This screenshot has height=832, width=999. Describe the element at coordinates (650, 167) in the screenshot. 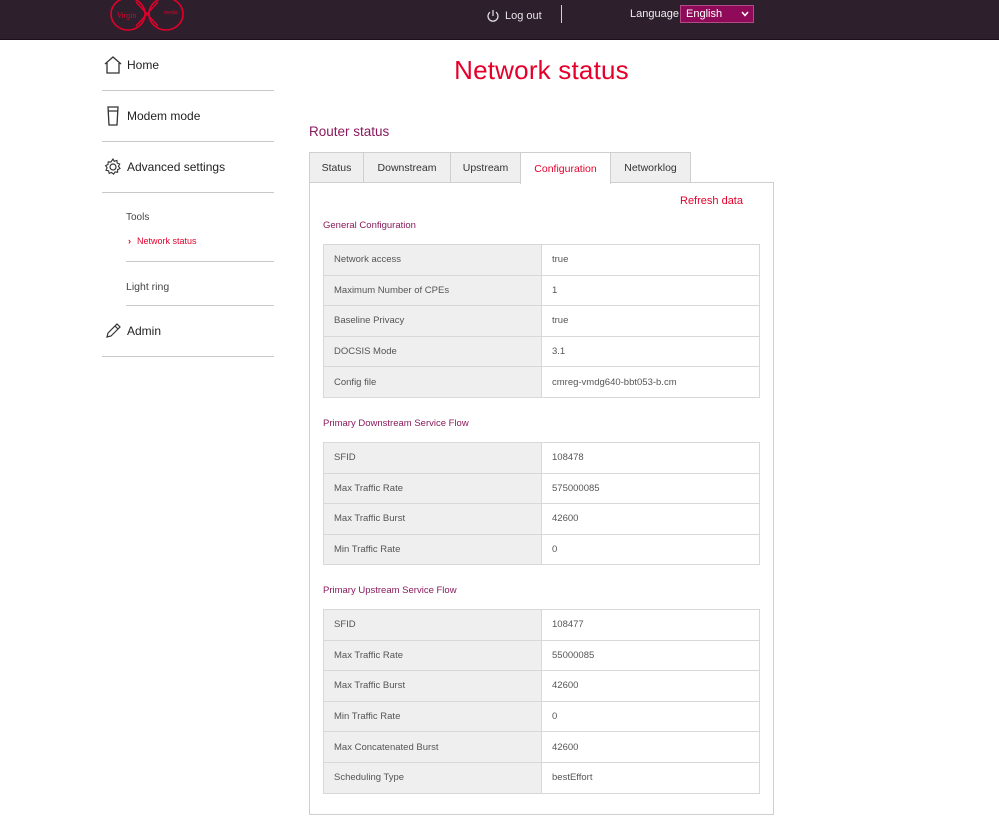

I see `tab-networklog: Networklog` at that location.